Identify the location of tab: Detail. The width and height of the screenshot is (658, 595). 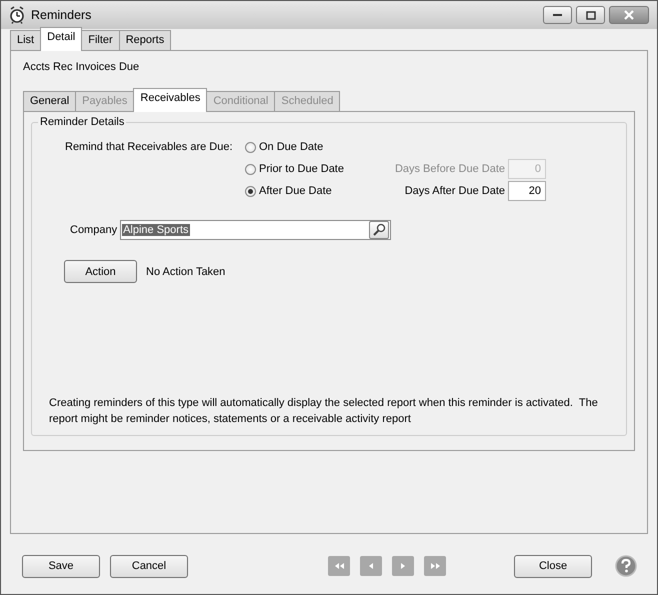
(61, 39).